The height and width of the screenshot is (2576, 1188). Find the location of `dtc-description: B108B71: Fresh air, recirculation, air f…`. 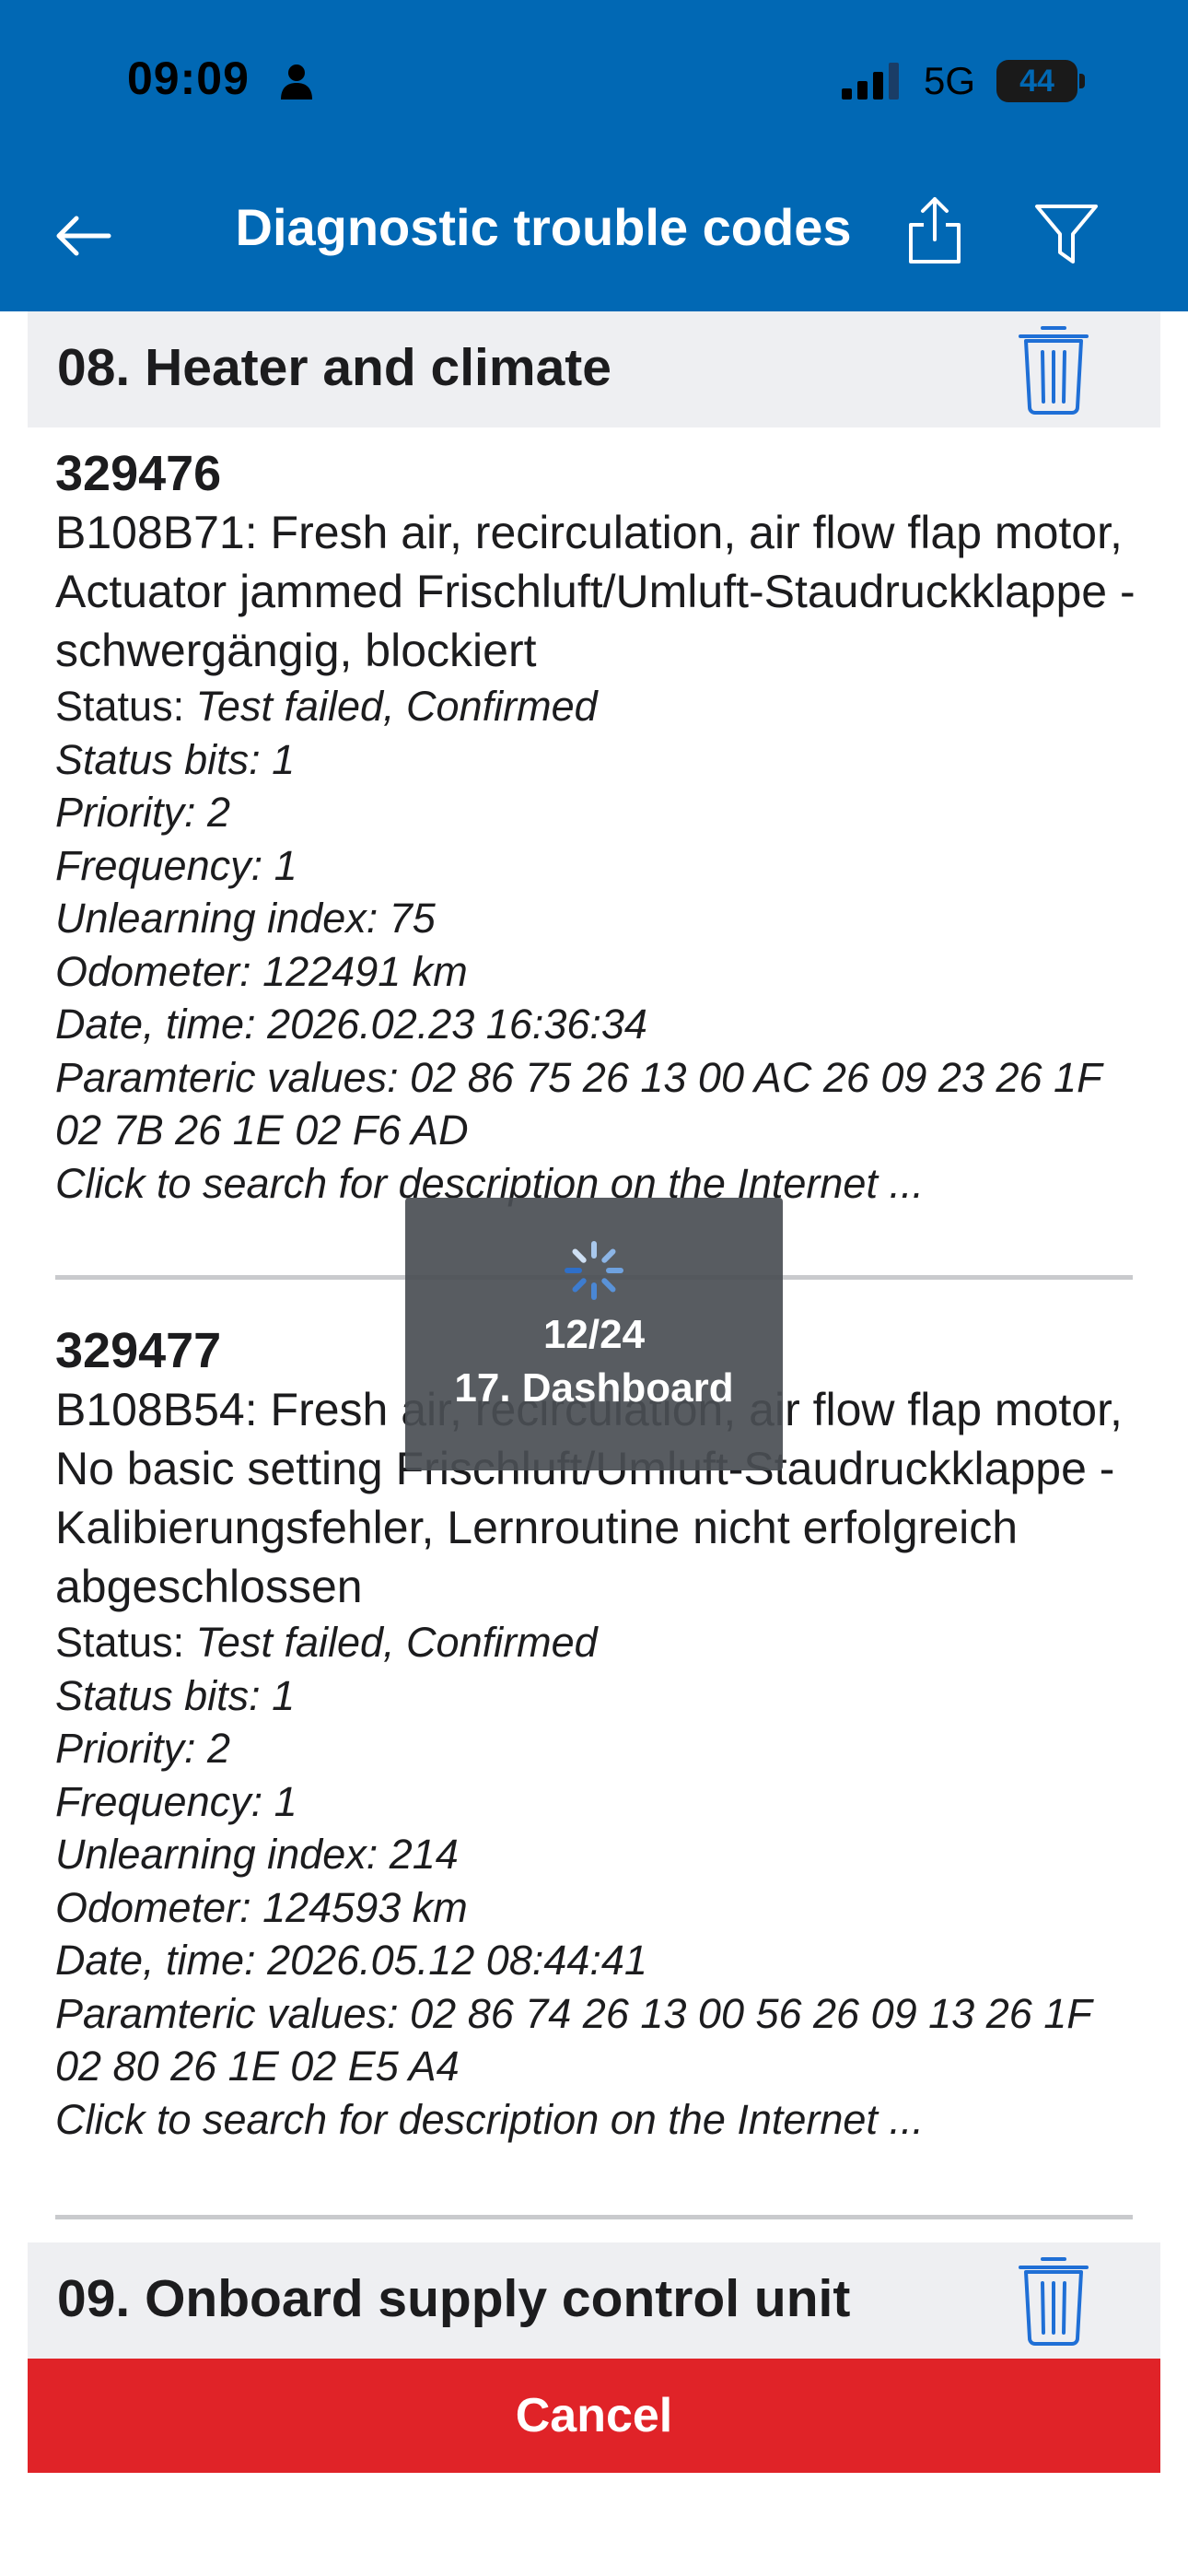

dtc-description: B108B71: Fresh air, recirculation, air f… is located at coordinates (595, 591).